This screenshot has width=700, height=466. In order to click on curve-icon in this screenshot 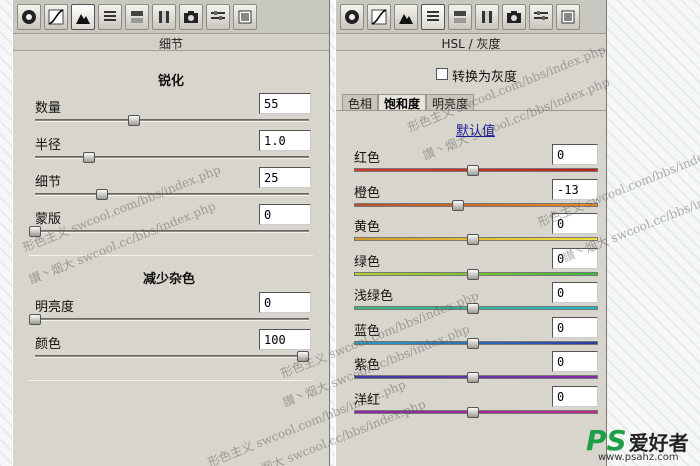, I will do `click(379, 16)`.